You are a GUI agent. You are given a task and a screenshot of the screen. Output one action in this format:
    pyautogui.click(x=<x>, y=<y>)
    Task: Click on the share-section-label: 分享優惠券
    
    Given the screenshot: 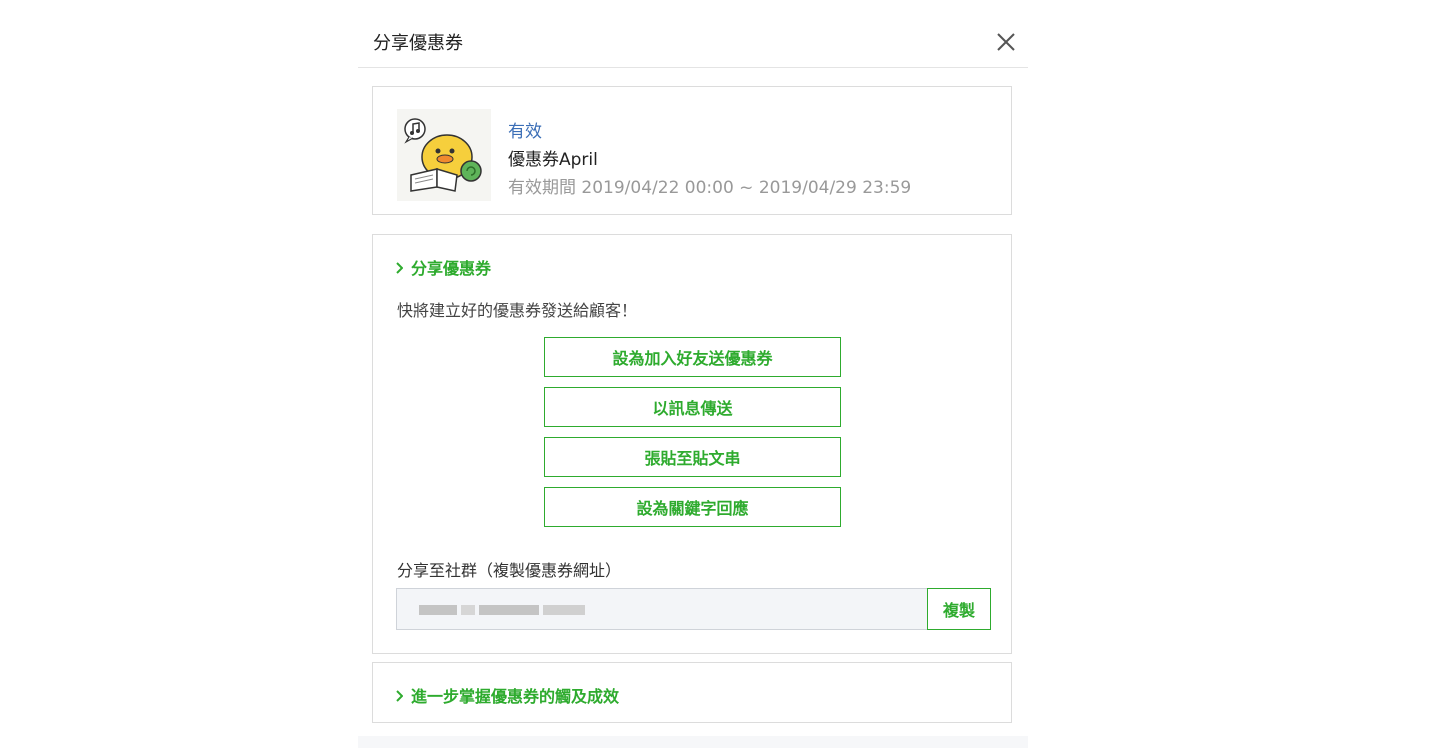 What is the action you would take?
    pyautogui.click(x=451, y=268)
    